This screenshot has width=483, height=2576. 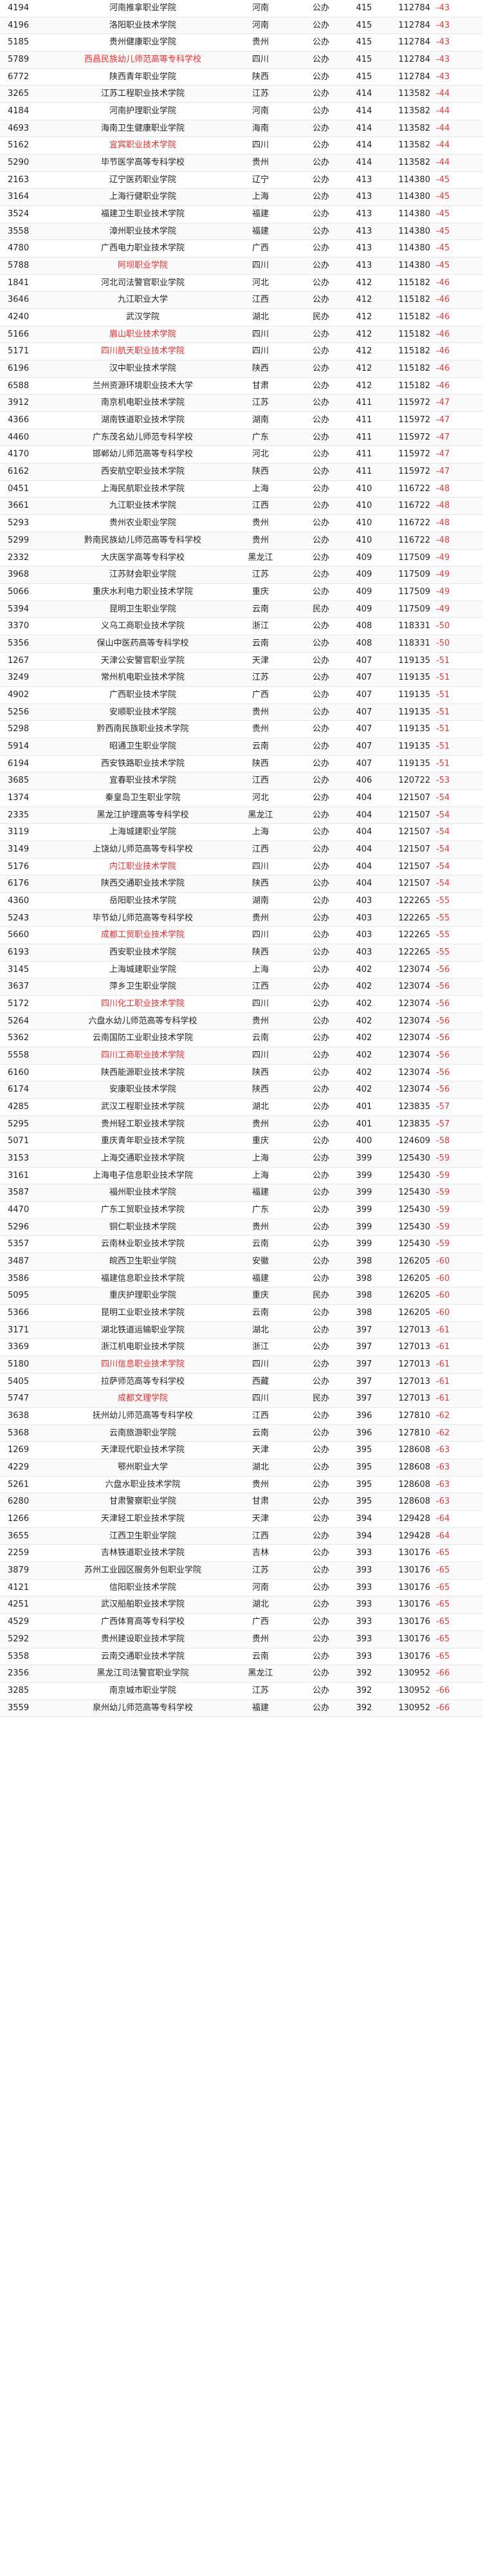 I want to click on table-row: 3171 湖北铁道运输职业学院 湖北 公办 397 127013 -61, so click(x=241, y=1330).